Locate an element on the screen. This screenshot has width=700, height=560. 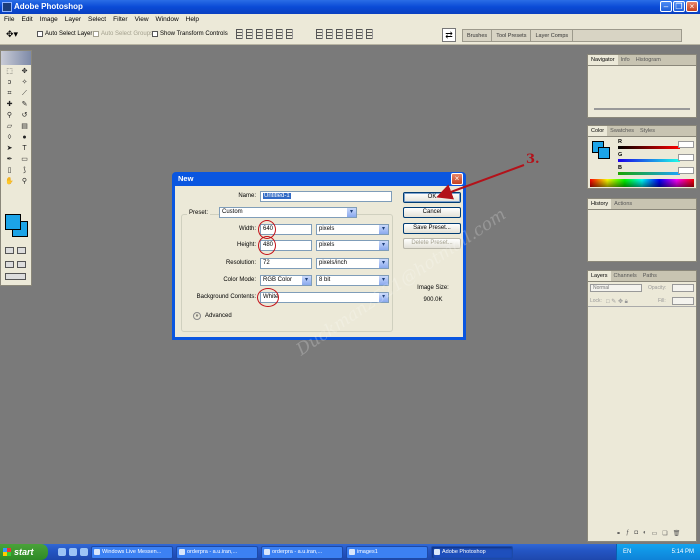
pen-tool-icon: ✒ is located at coordinates (9, 160).